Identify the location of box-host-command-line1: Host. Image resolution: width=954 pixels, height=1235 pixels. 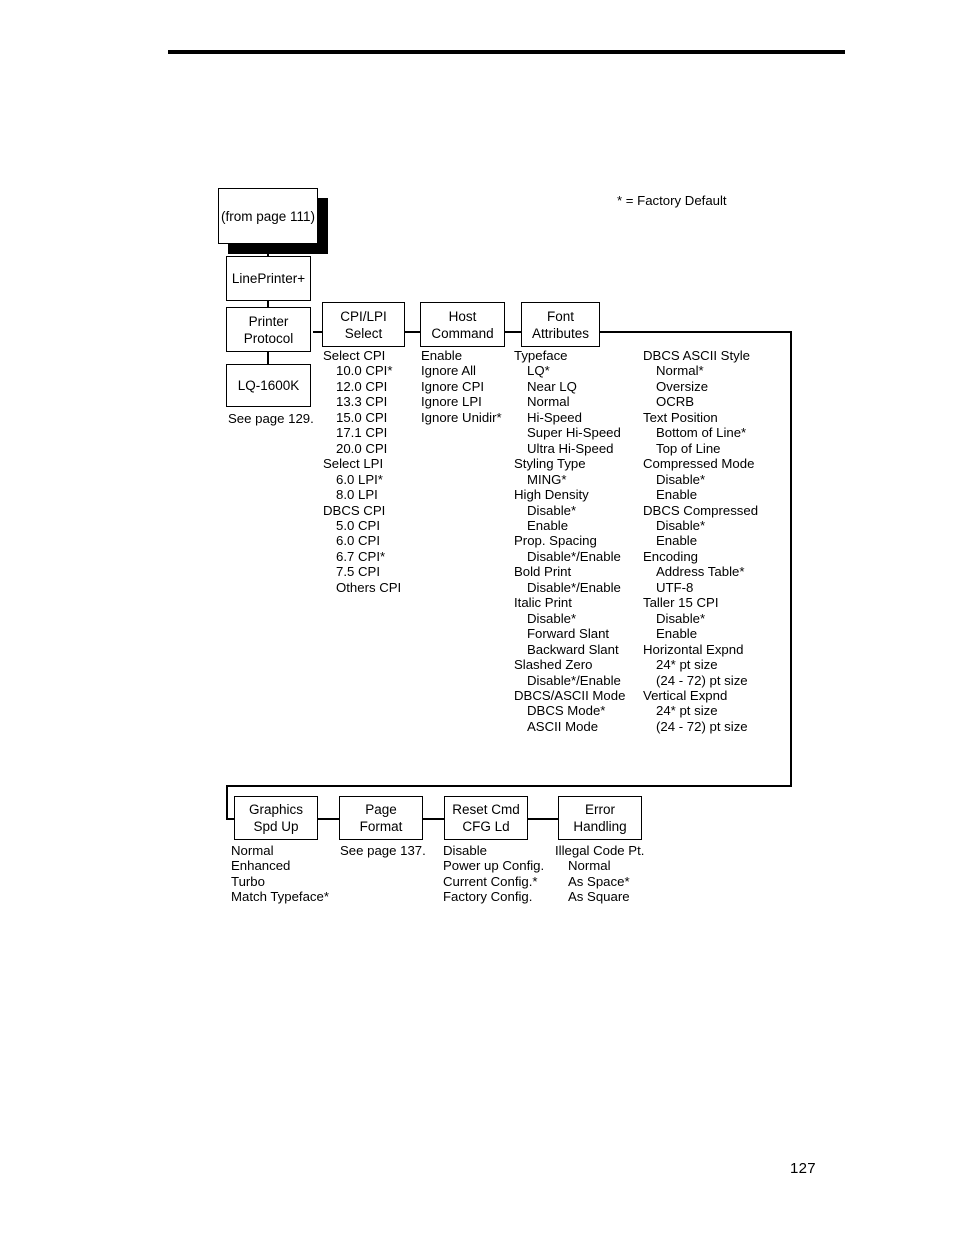
(462, 316).